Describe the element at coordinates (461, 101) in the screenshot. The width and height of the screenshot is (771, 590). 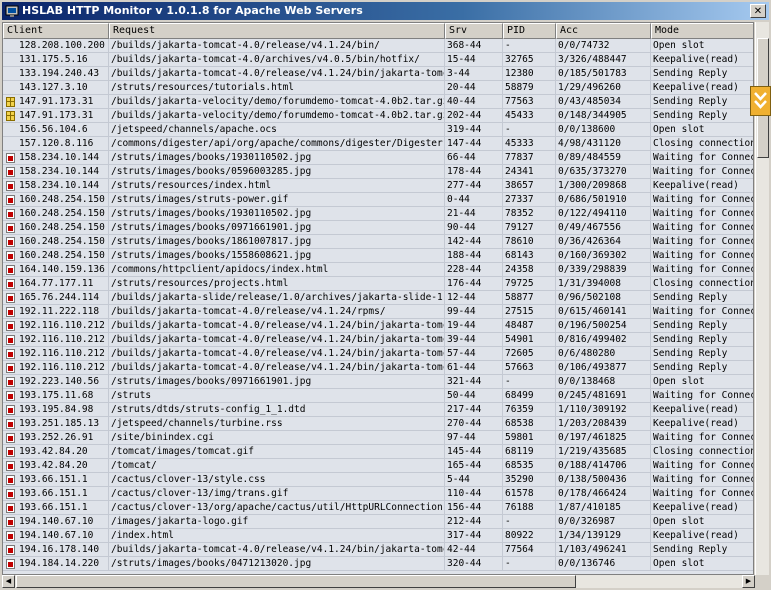
I see `cell-text: 40-44` at that location.